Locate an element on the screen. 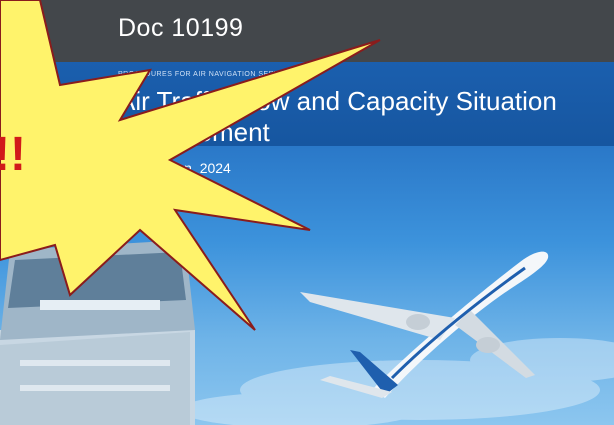  starburst-text: !! is located at coordinates (13, 154).